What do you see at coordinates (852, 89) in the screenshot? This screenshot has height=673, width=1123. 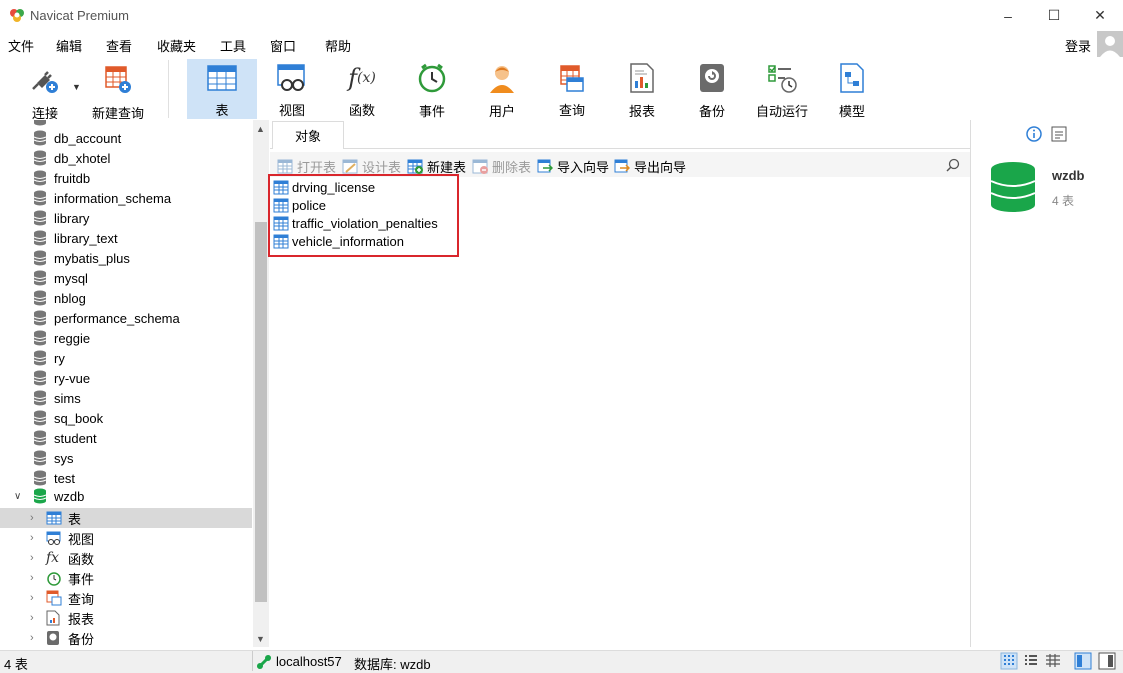 I see `toolbar-model-button: 模型` at bounding box center [852, 89].